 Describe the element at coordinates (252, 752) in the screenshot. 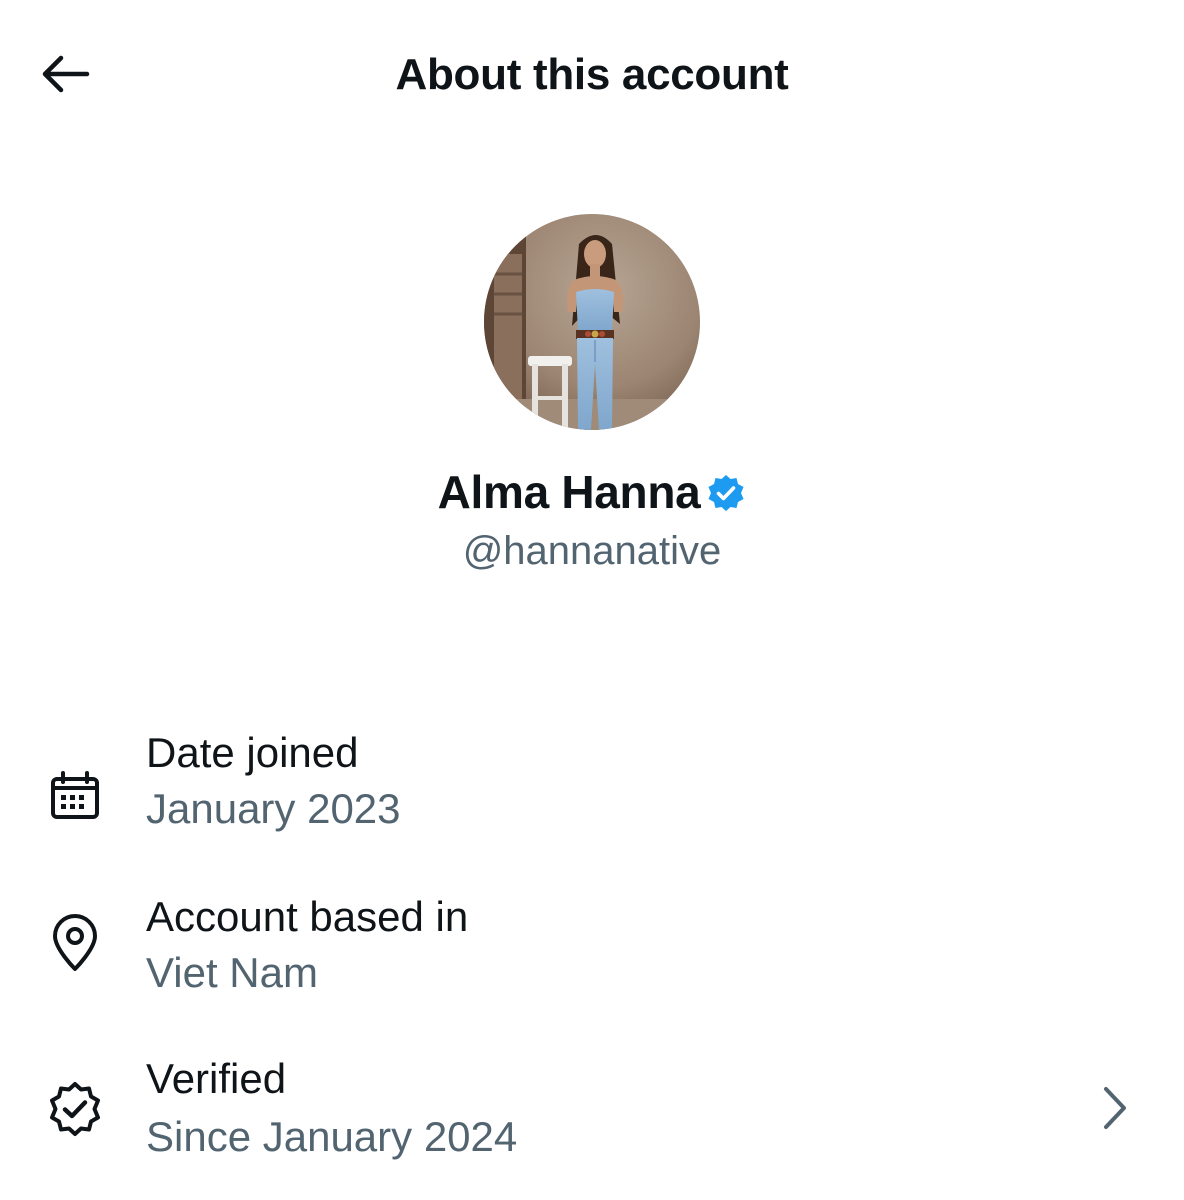

I see `date-joined-label: Date joined` at that location.